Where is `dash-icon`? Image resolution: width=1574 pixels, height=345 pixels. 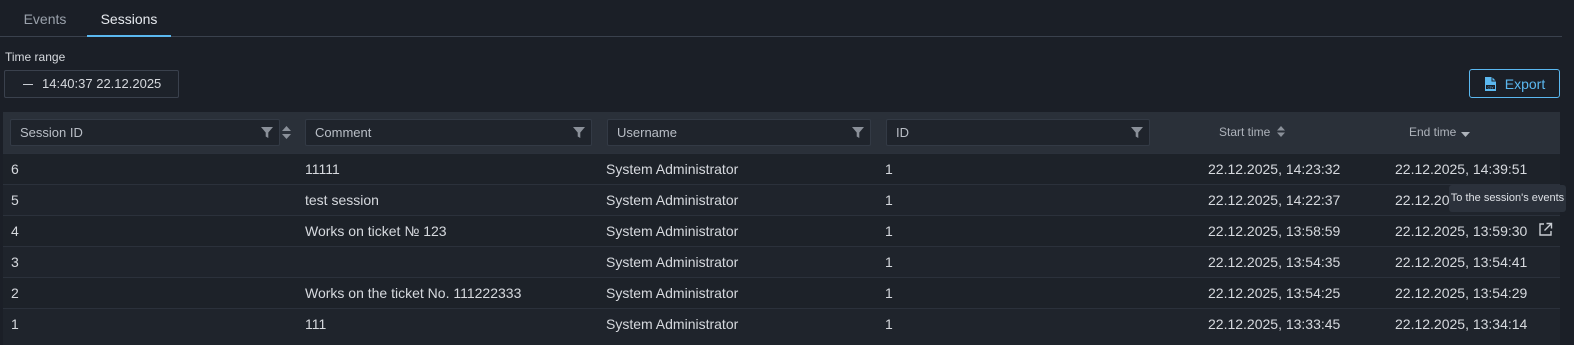 dash-icon is located at coordinates (28, 85).